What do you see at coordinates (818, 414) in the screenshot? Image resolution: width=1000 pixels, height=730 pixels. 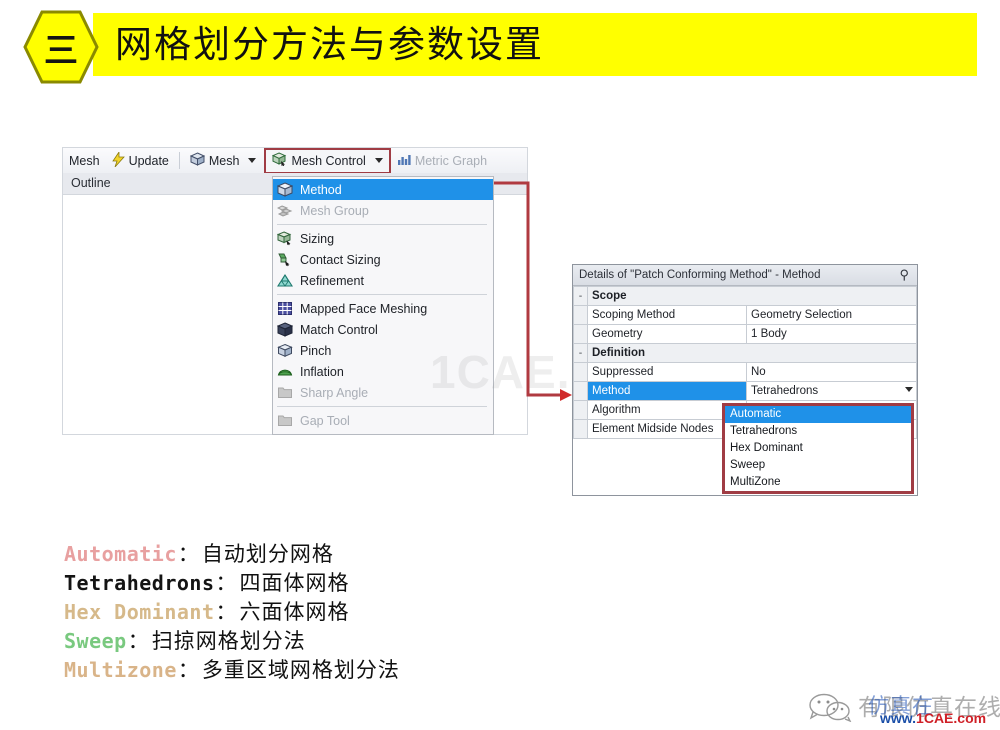 I see `dropdown-option-automatic: Automatic` at bounding box center [818, 414].